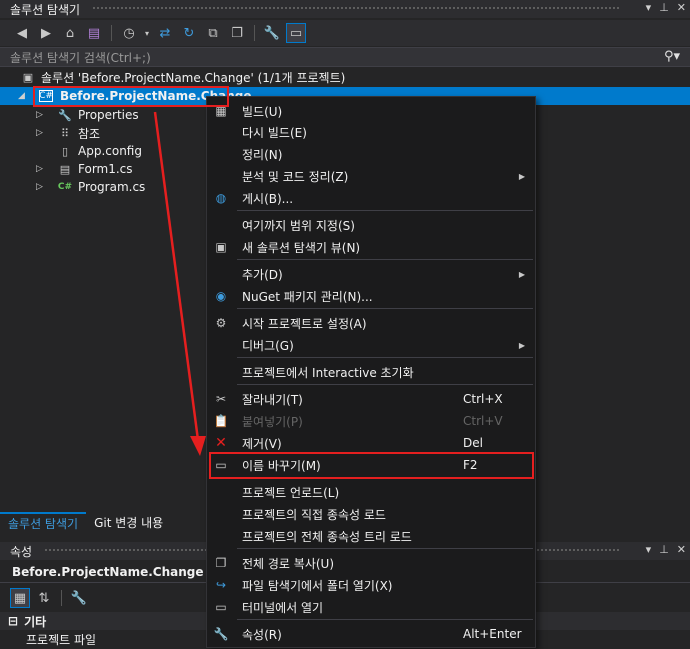  Describe the element at coordinates (314, 514) in the screenshot. I see `menu-label: 프로젝트의 직접 종속성 로드` at that location.